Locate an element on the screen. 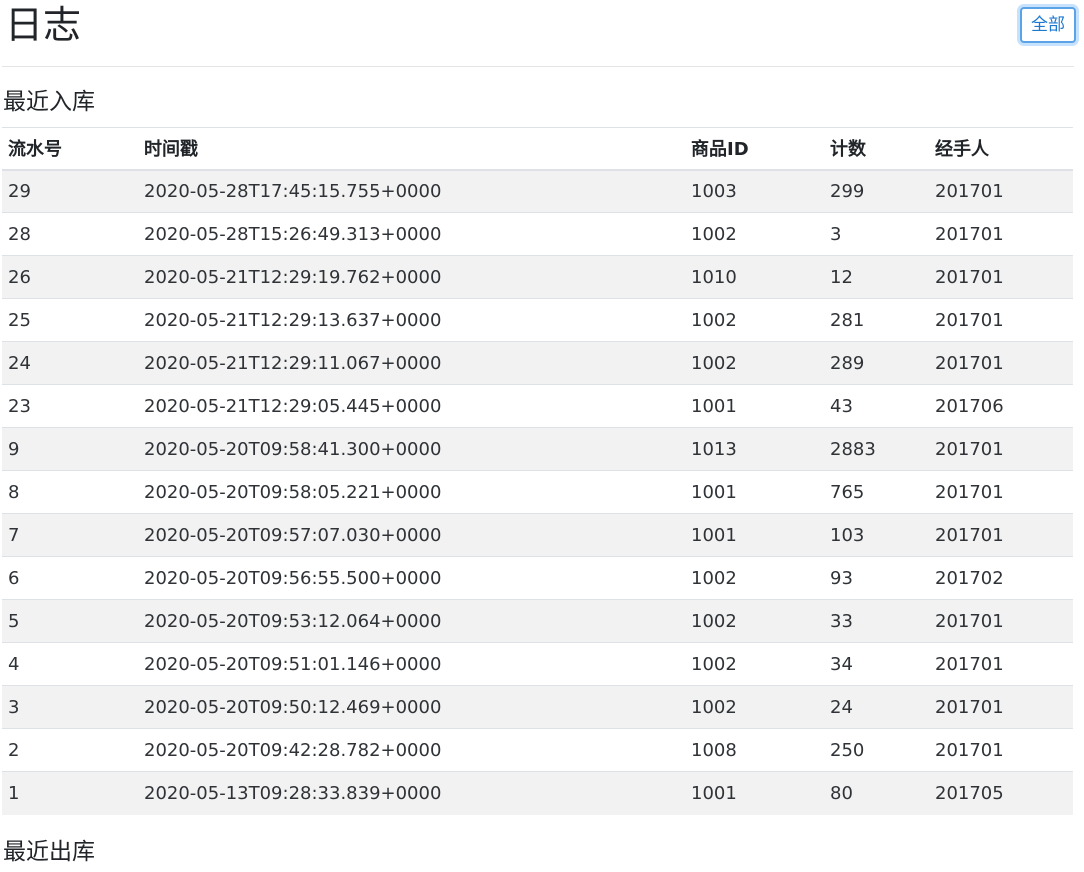 This screenshot has width=1084, height=872. cell-handler: 201702 is located at coordinates (1001, 578).